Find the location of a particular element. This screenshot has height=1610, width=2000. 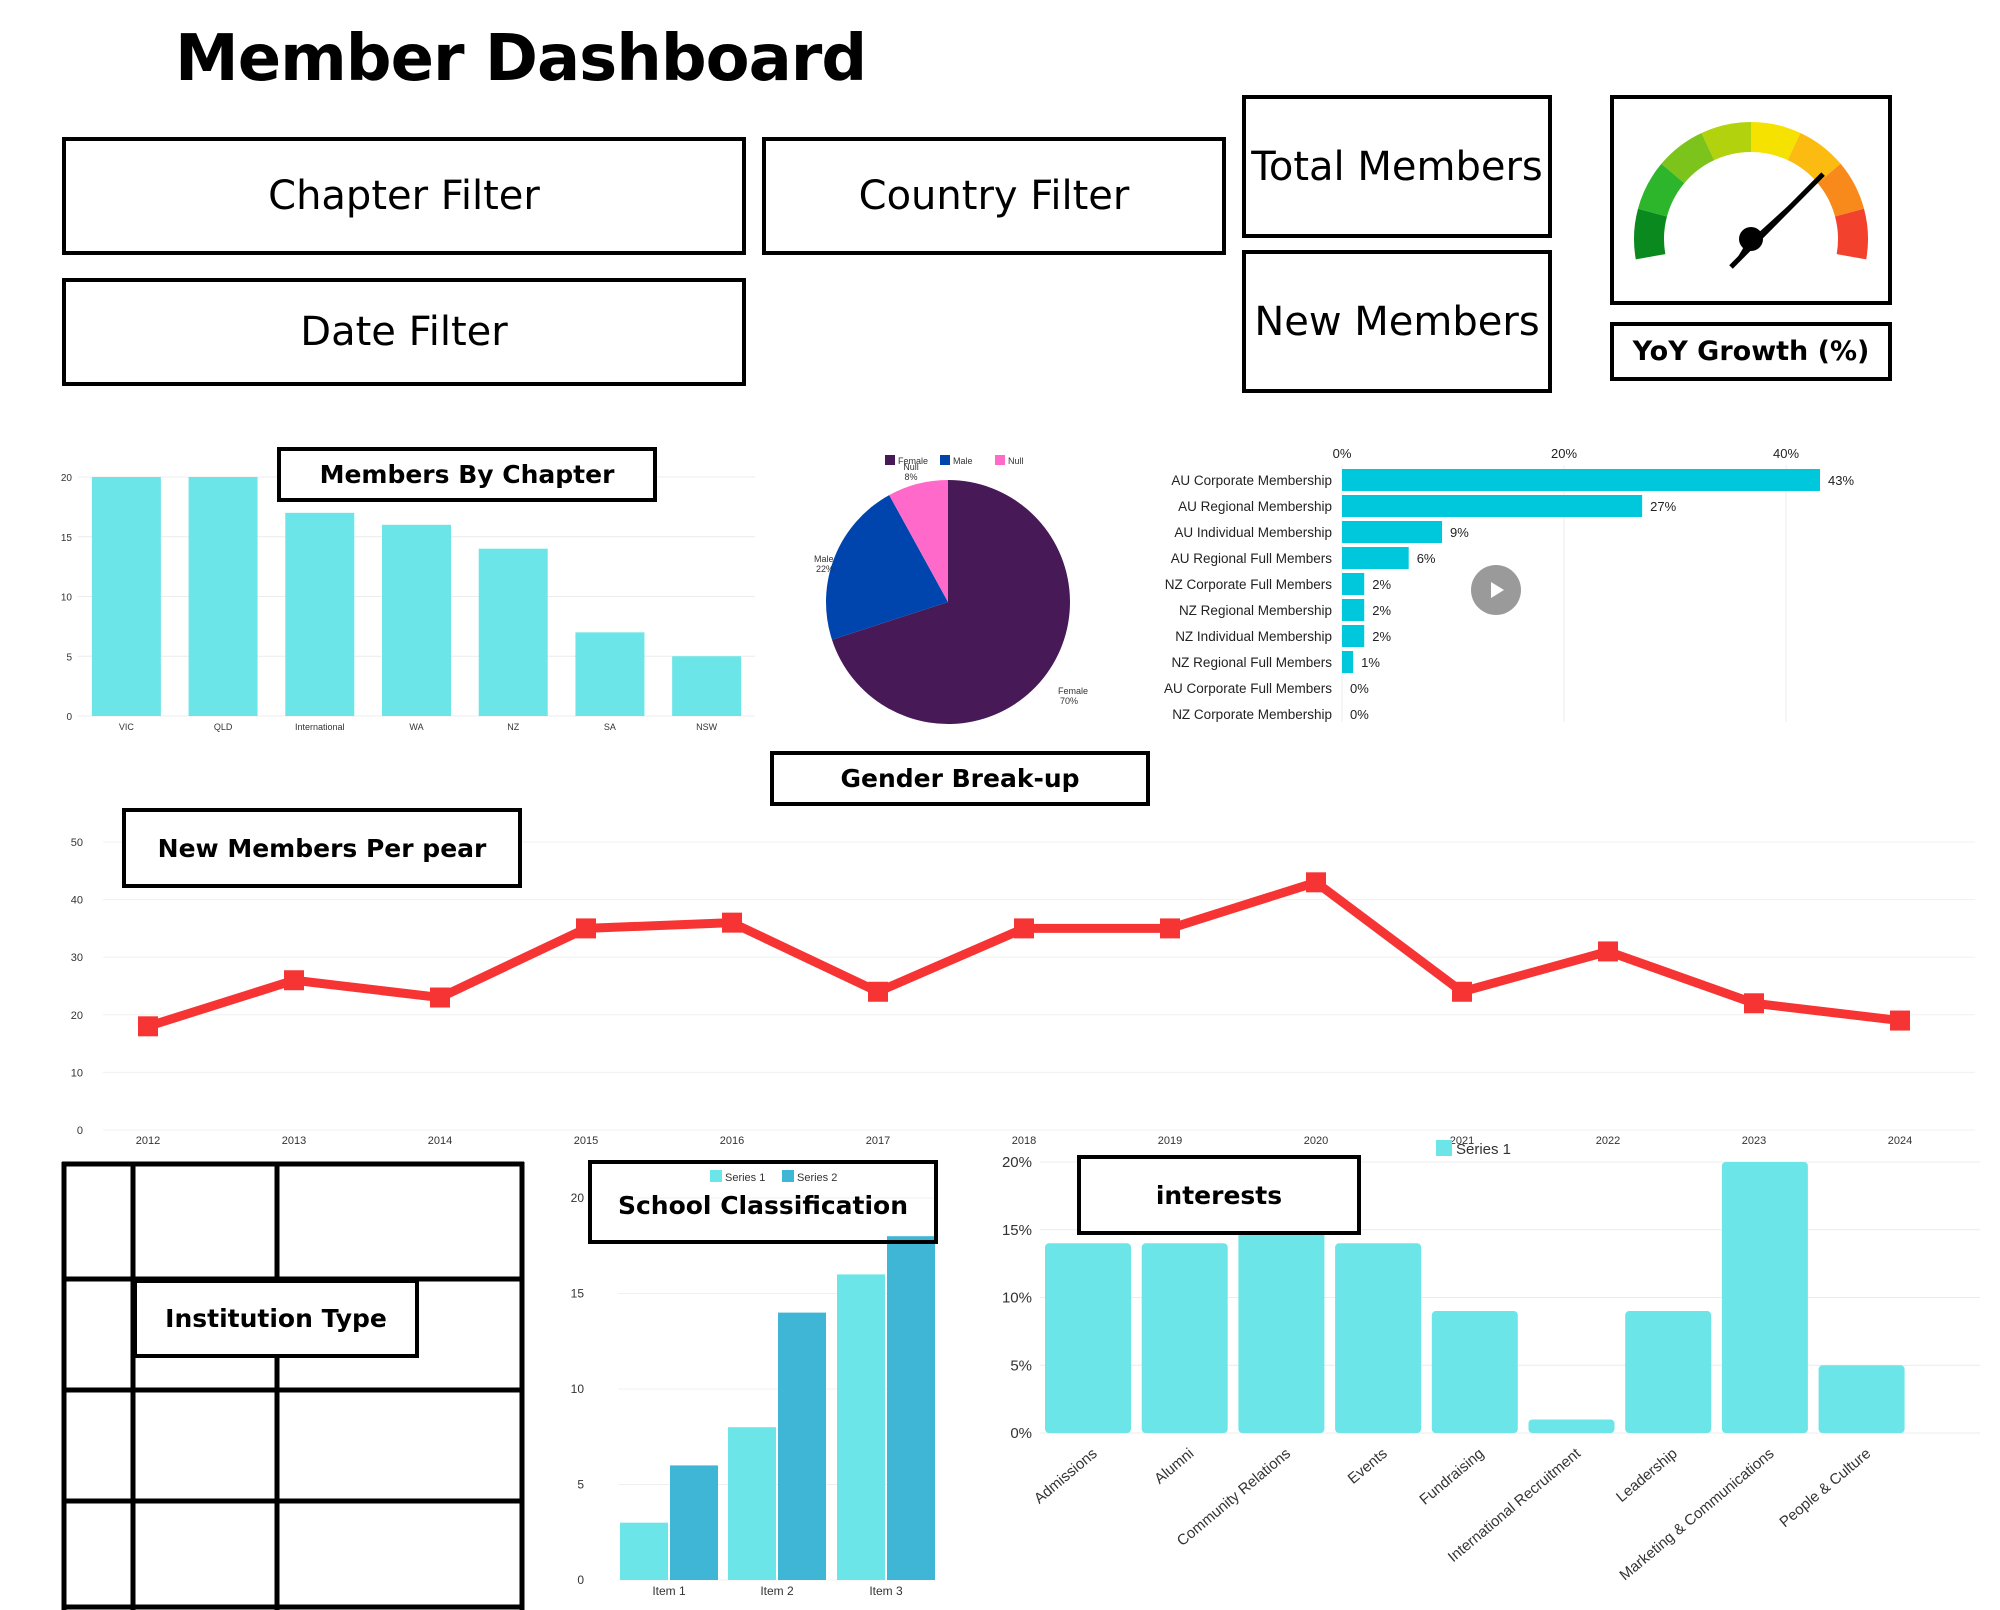

gender-title: Gender Break-up is located at coordinates (960, 778).